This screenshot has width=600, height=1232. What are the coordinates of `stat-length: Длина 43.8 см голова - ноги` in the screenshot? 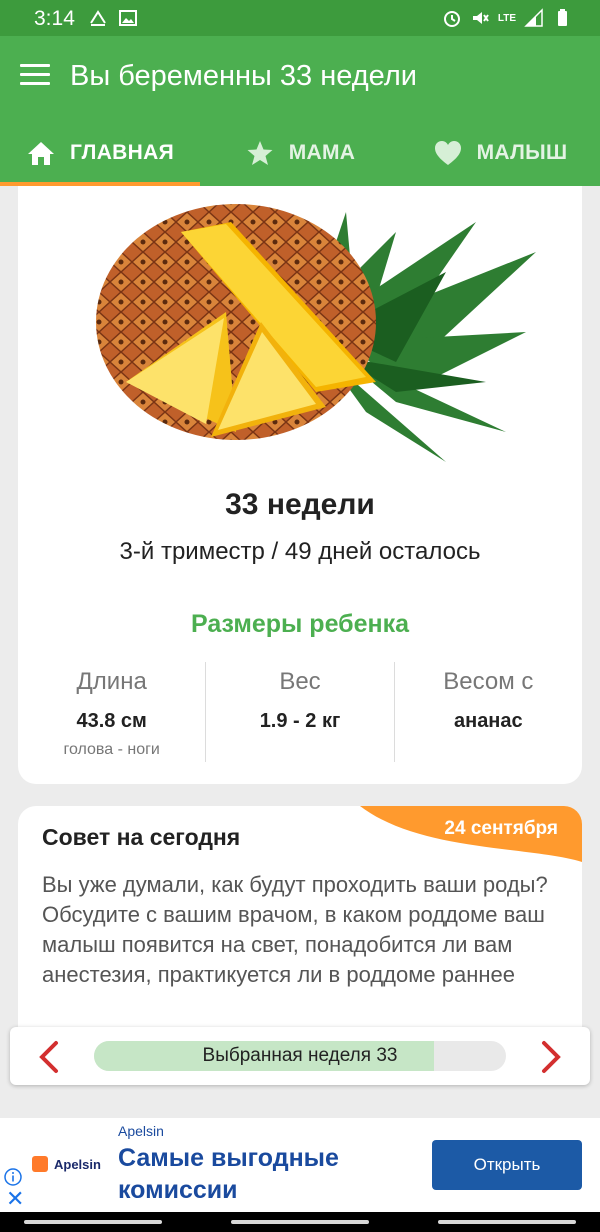 It's located at (111, 712).